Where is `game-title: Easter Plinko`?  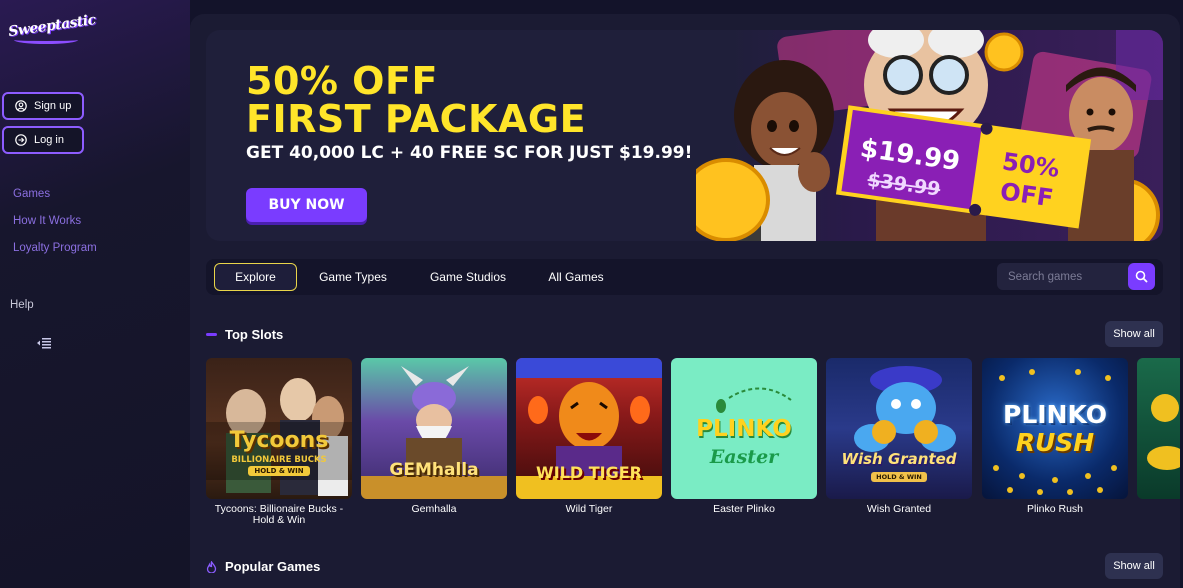 game-title: Easter Plinko is located at coordinates (744, 509).